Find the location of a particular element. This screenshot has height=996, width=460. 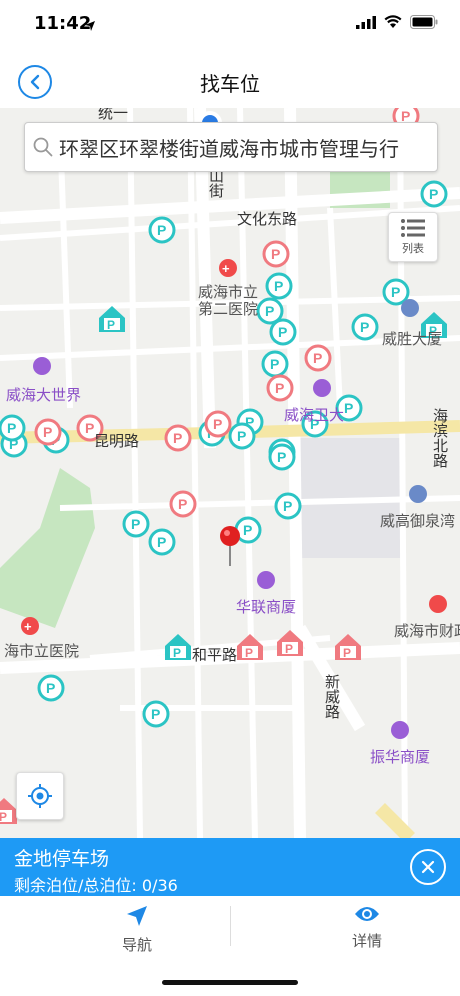

poi-caizheng: 威海市财政 is located at coordinates (427, 630).